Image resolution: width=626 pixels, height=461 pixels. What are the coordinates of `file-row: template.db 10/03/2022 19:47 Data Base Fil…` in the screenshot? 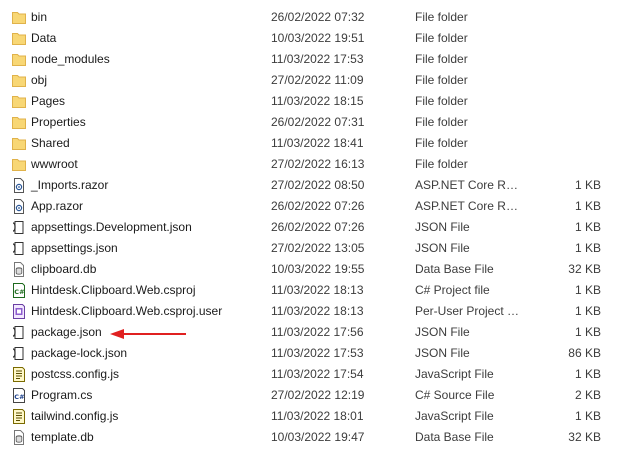 It's located at (313, 437).